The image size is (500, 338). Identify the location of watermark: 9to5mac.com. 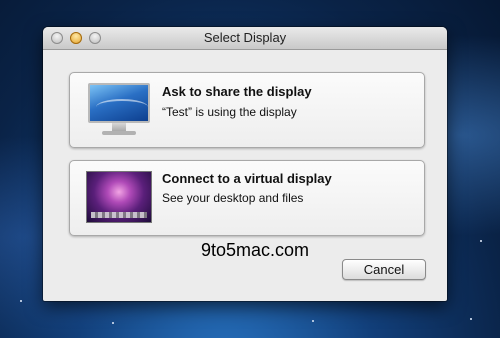
(255, 250).